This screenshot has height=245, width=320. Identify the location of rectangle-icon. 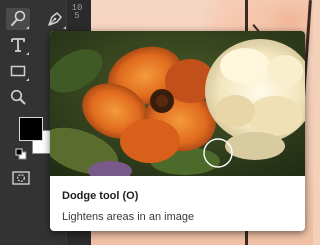
(18, 71).